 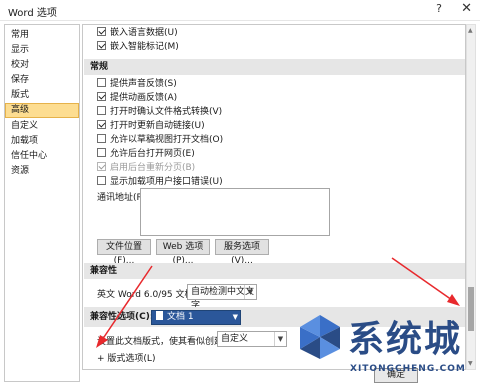 I want to click on checkbox-background-repagination: 启用后台重新分页(B), so click(x=146, y=168).